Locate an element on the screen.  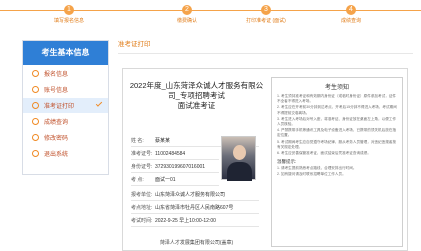
sidebar-title: 考生基本信息 is located at coordinates (65, 53).